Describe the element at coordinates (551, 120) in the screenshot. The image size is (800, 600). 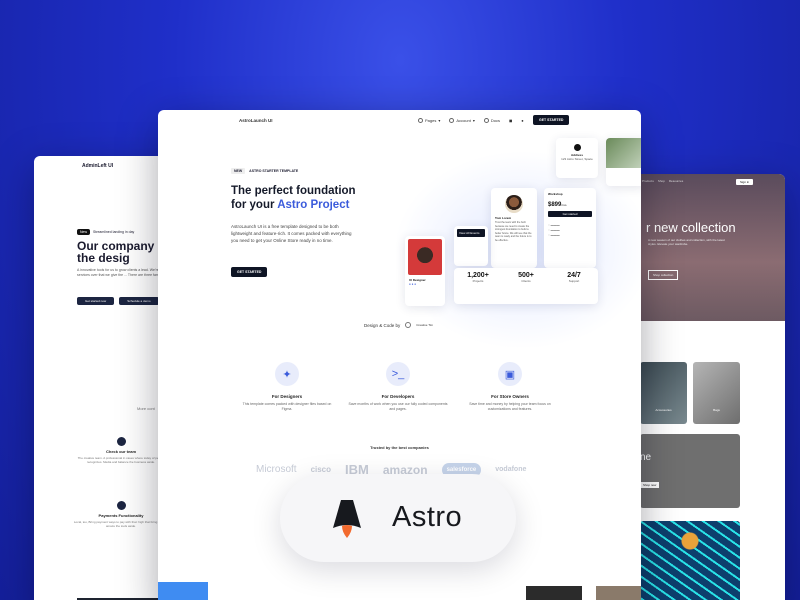
I see `nav-get-started-button: GET STARTED` at that location.